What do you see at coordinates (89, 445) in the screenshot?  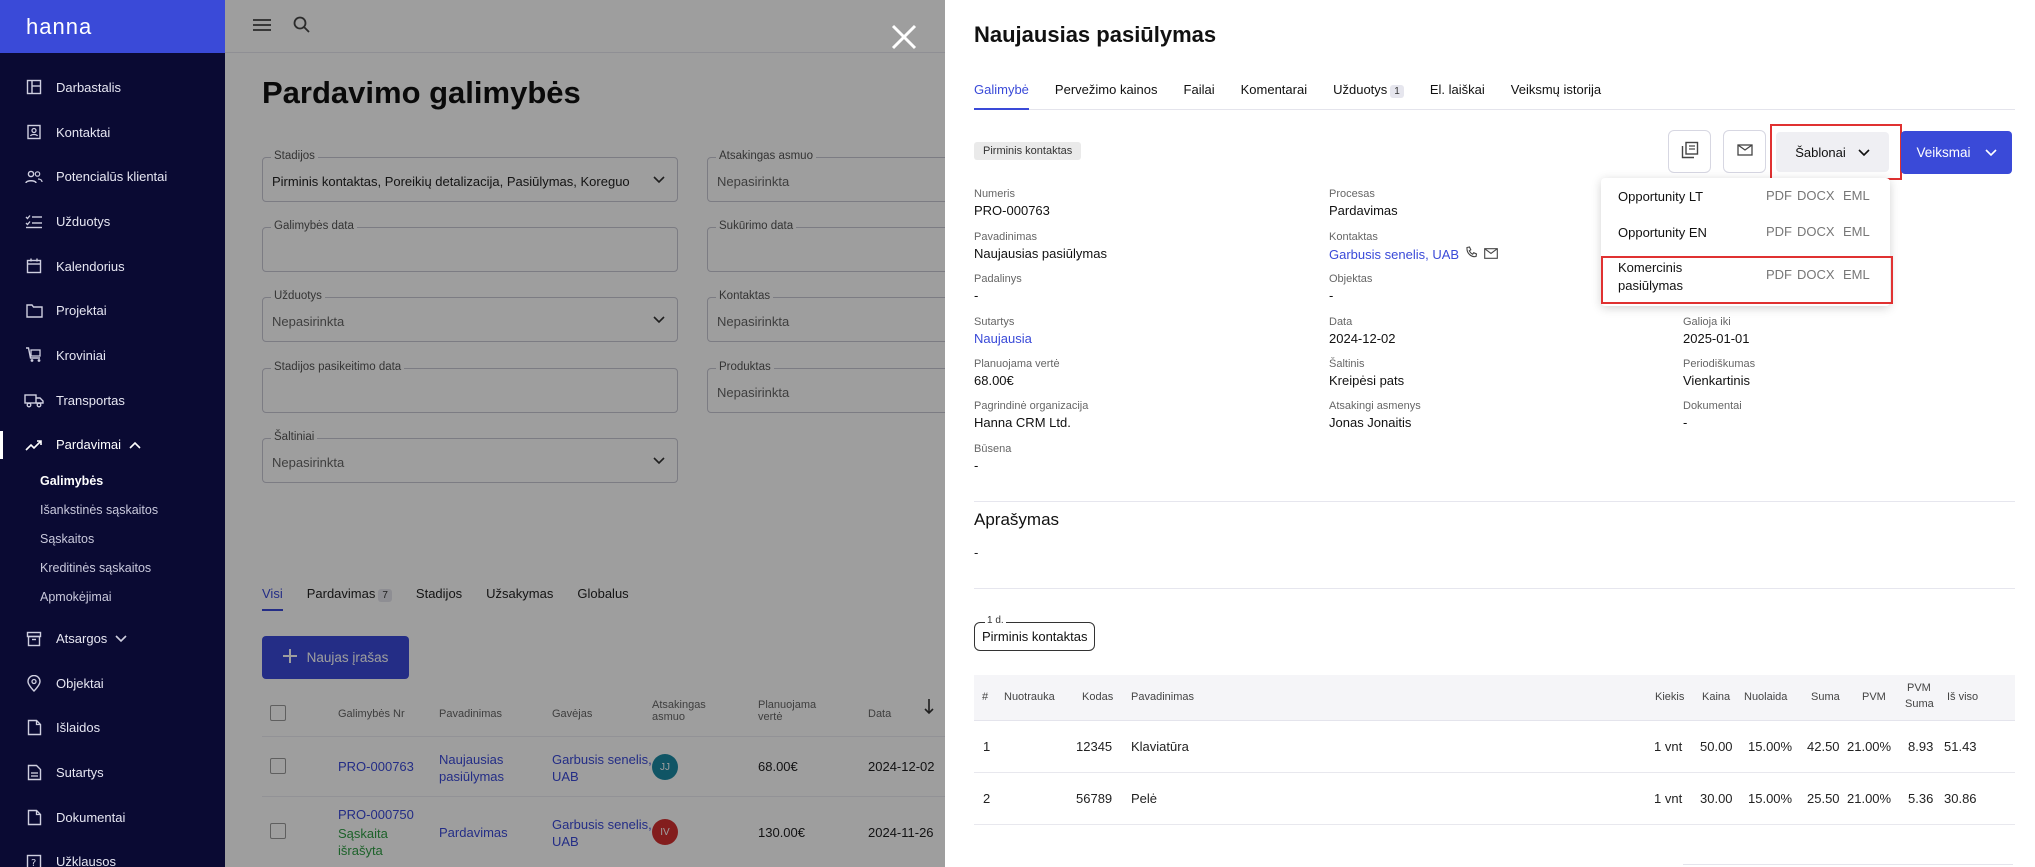 I see `sidebar-item-label: Pardavimai` at bounding box center [89, 445].